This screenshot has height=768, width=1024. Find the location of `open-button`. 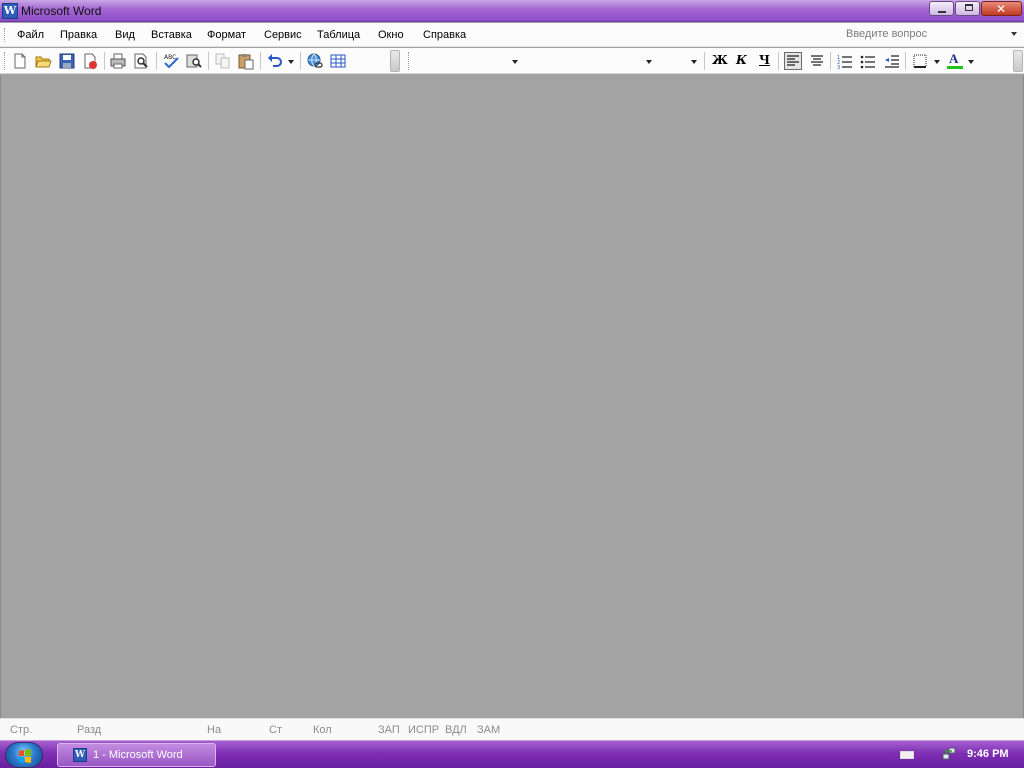

open-button is located at coordinates (43, 61).